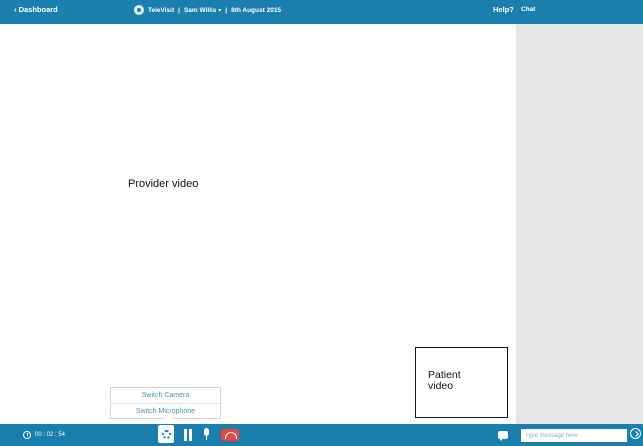 This screenshot has width=643, height=446. What do you see at coordinates (444, 380) in the screenshot?
I see `patient-video-label: Patient video` at bounding box center [444, 380].